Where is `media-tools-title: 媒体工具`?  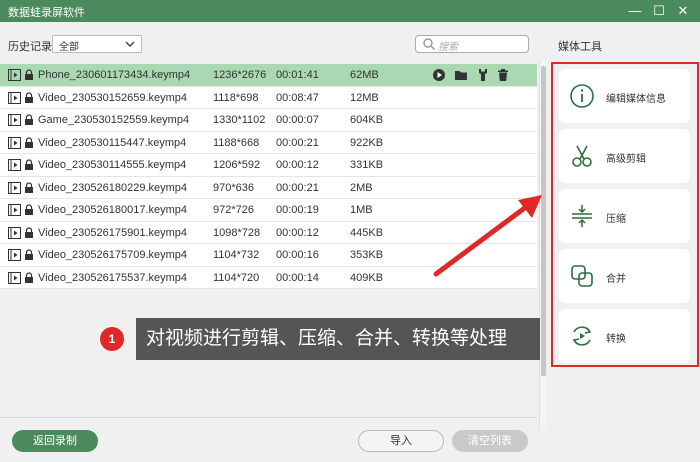 media-tools-title: 媒体工具 is located at coordinates (580, 47).